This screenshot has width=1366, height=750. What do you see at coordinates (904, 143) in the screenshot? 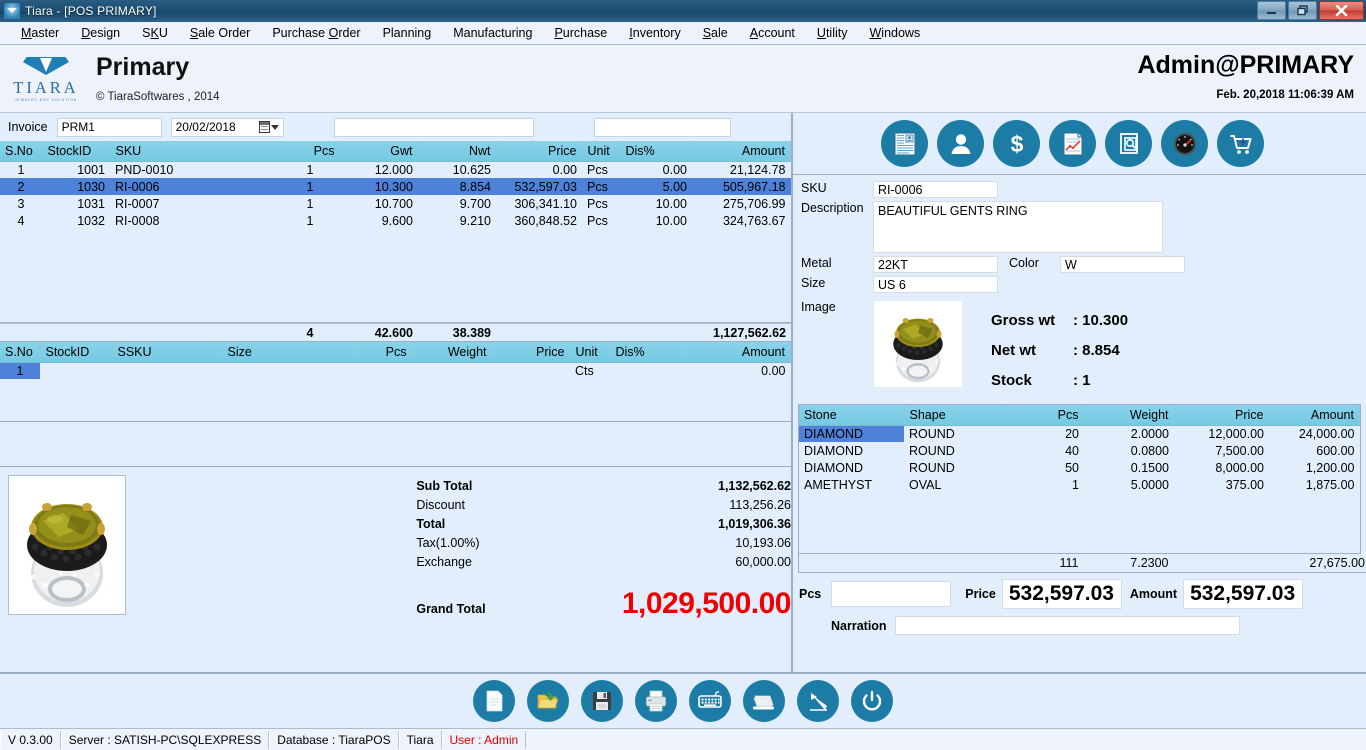
I see `invoice-list-icon` at bounding box center [904, 143].